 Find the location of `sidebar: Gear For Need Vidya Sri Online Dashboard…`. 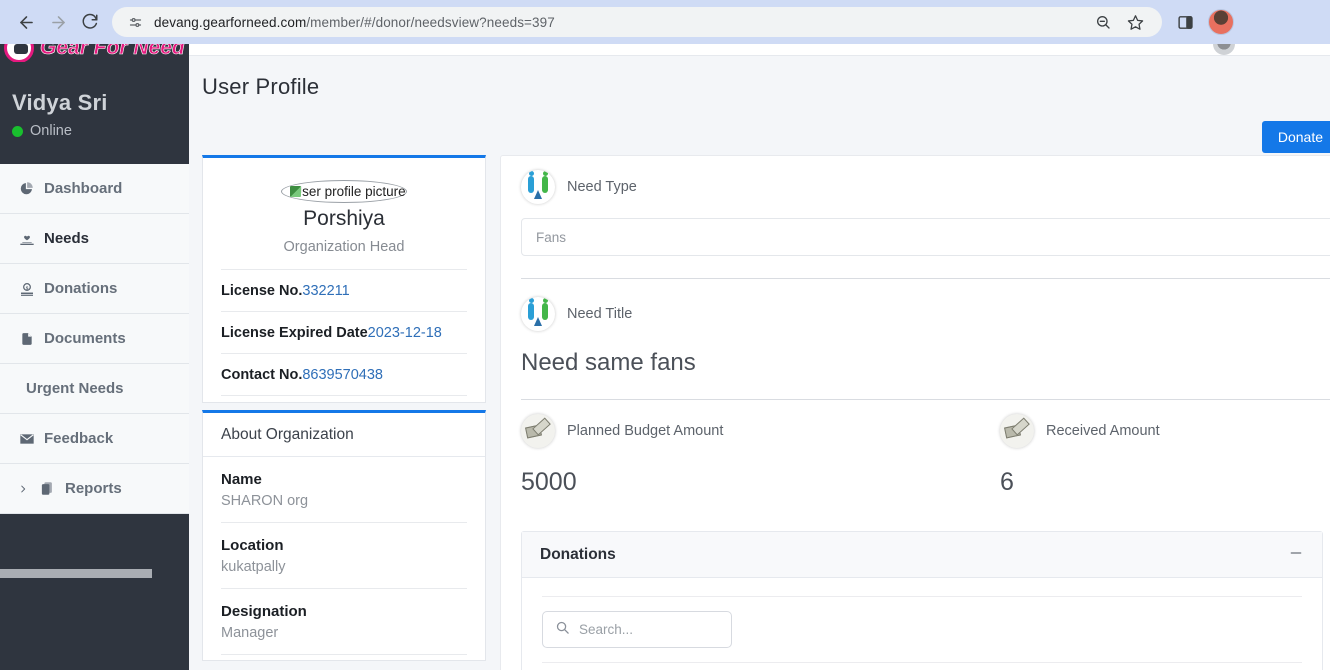

sidebar: Gear For Need Vidya Sri Online Dashboard… is located at coordinates (94, 357).